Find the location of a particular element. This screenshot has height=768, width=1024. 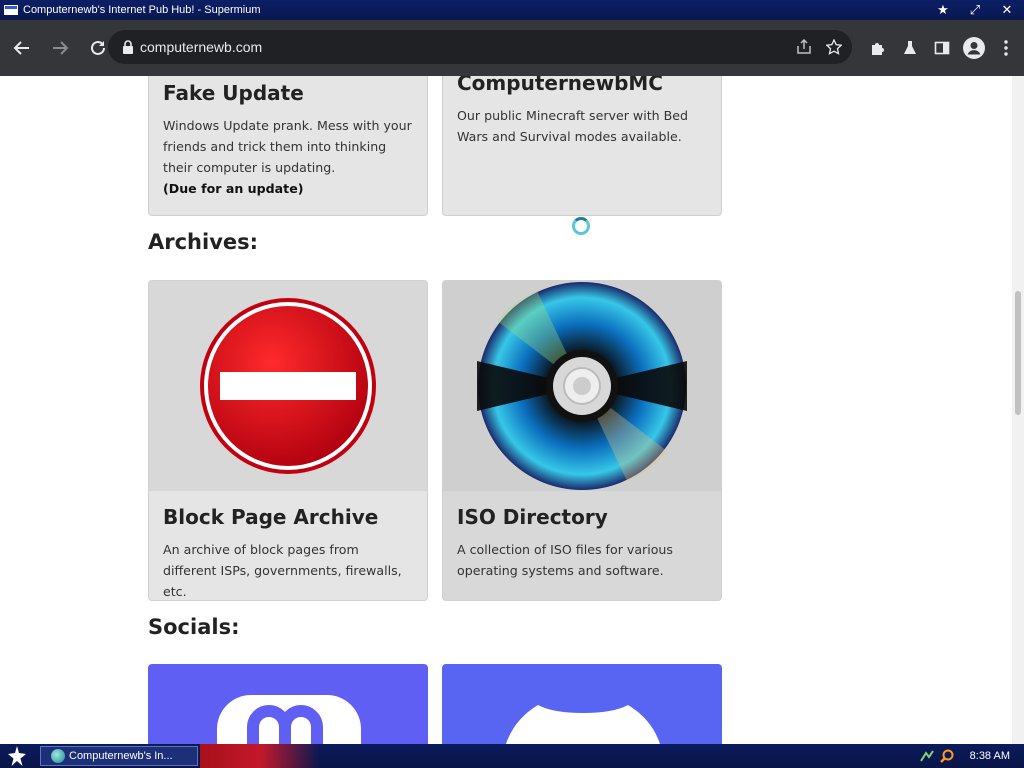

search-icon is located at coordinates (946, 756).